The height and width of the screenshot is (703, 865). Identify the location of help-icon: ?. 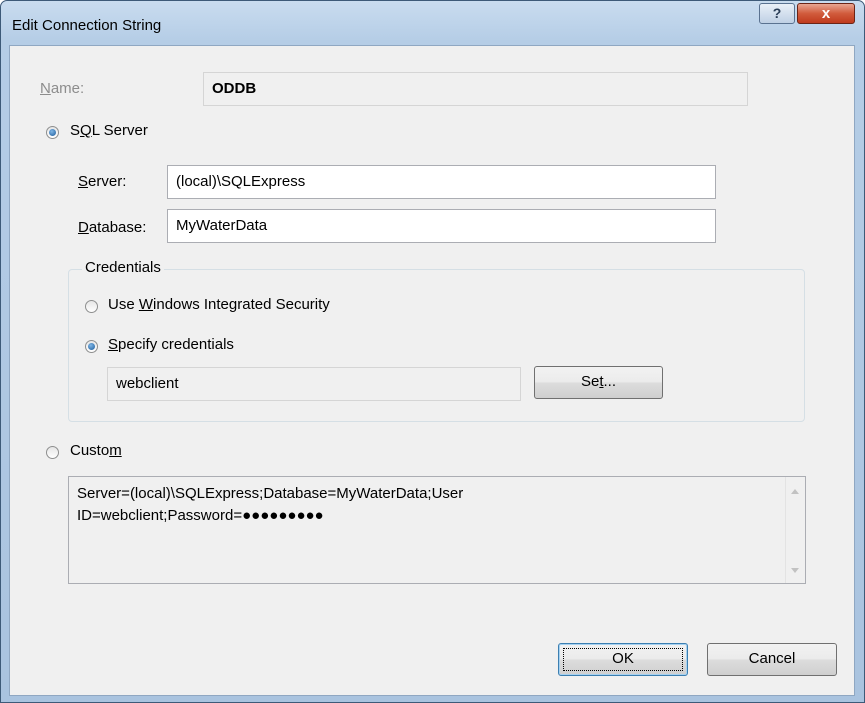
(777, 13).